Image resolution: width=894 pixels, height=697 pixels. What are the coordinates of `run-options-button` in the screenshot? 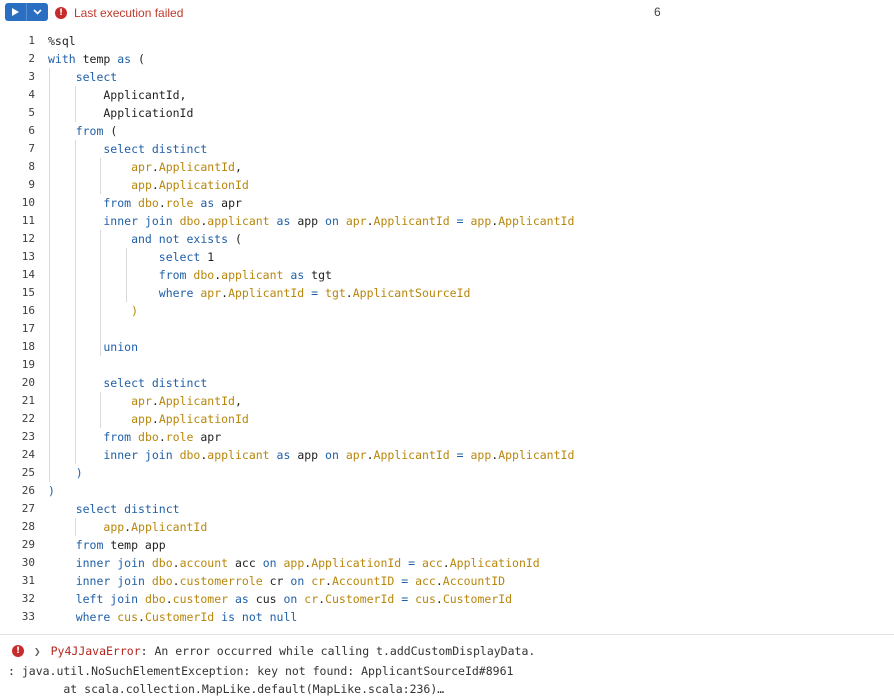 It's located at (37, 12).